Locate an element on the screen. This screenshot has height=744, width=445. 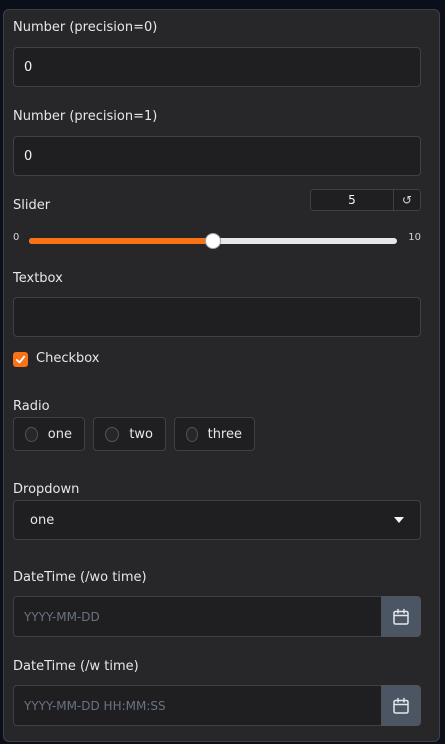
slider-reset-button: ↺ is located at coordinates (407, 200).